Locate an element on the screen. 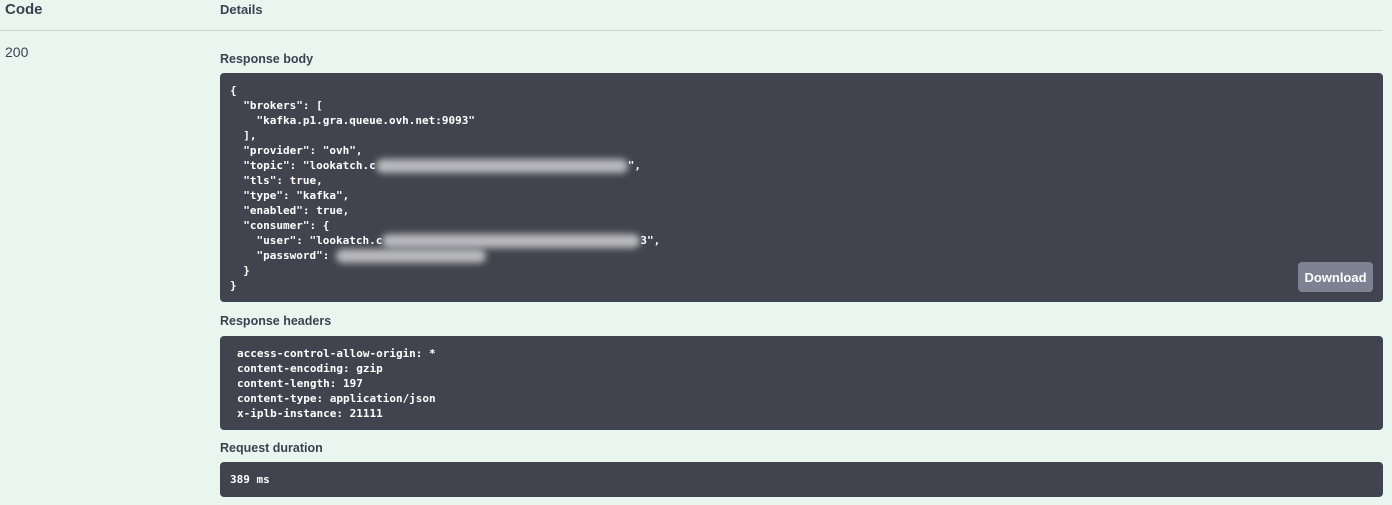 The height and width of the screenshot is (505, 1392). request-duration-block: 389 ms is located at coordinates (801, 479).